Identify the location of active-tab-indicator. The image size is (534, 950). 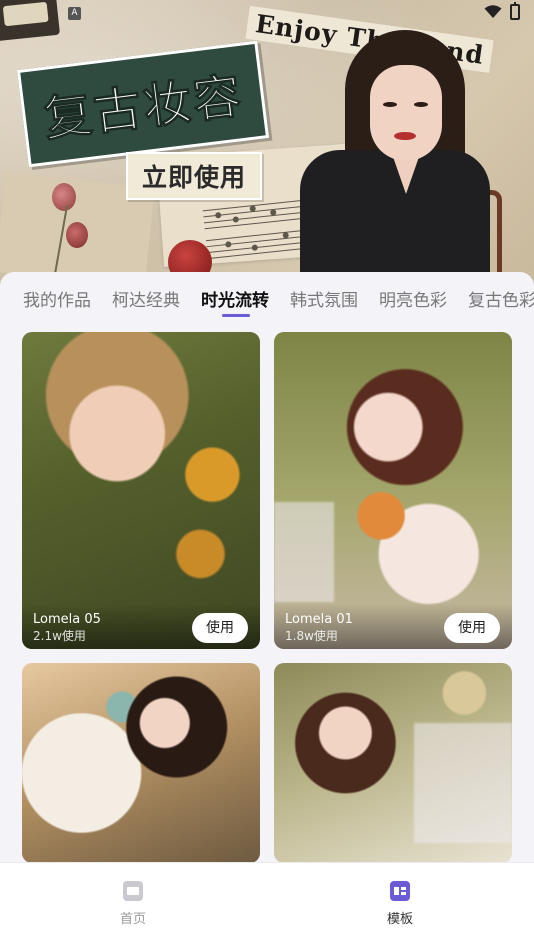
(236, 315).